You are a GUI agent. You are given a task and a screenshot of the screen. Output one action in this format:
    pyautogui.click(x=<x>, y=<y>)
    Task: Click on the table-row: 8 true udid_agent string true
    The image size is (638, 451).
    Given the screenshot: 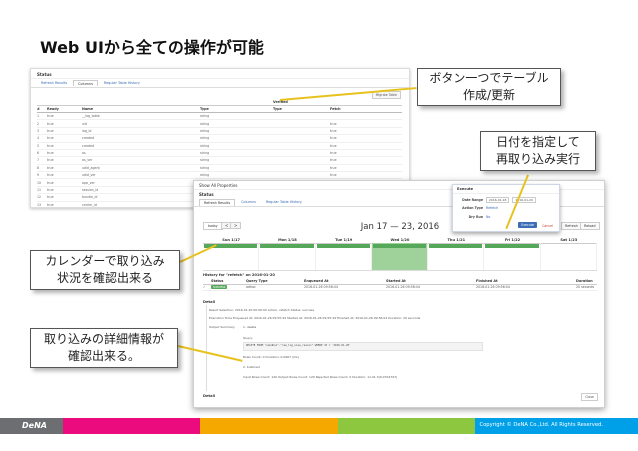 What is the action you would take?
    pyautogui.click(x=219, y=168)
    